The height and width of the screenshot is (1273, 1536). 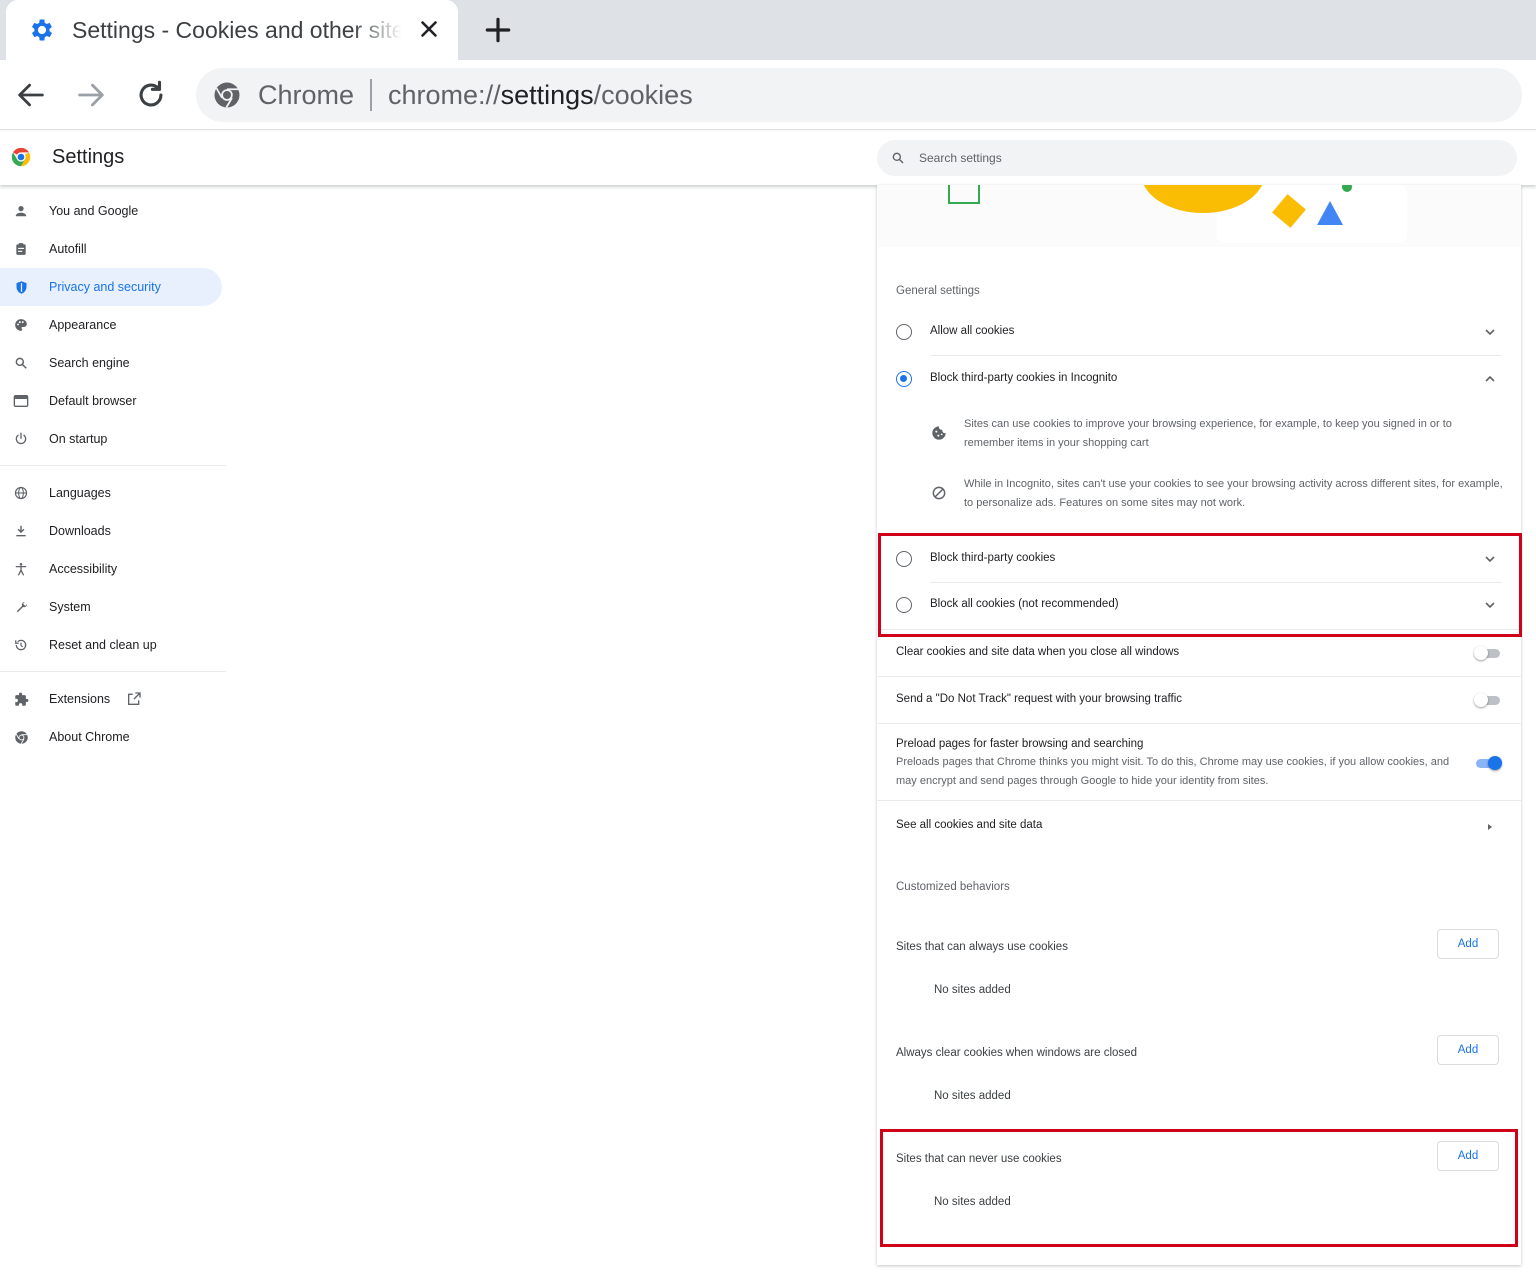 I want to click on tab-settings-cookies: Settings - Cookies and other site data, so click(x=232, y=30).